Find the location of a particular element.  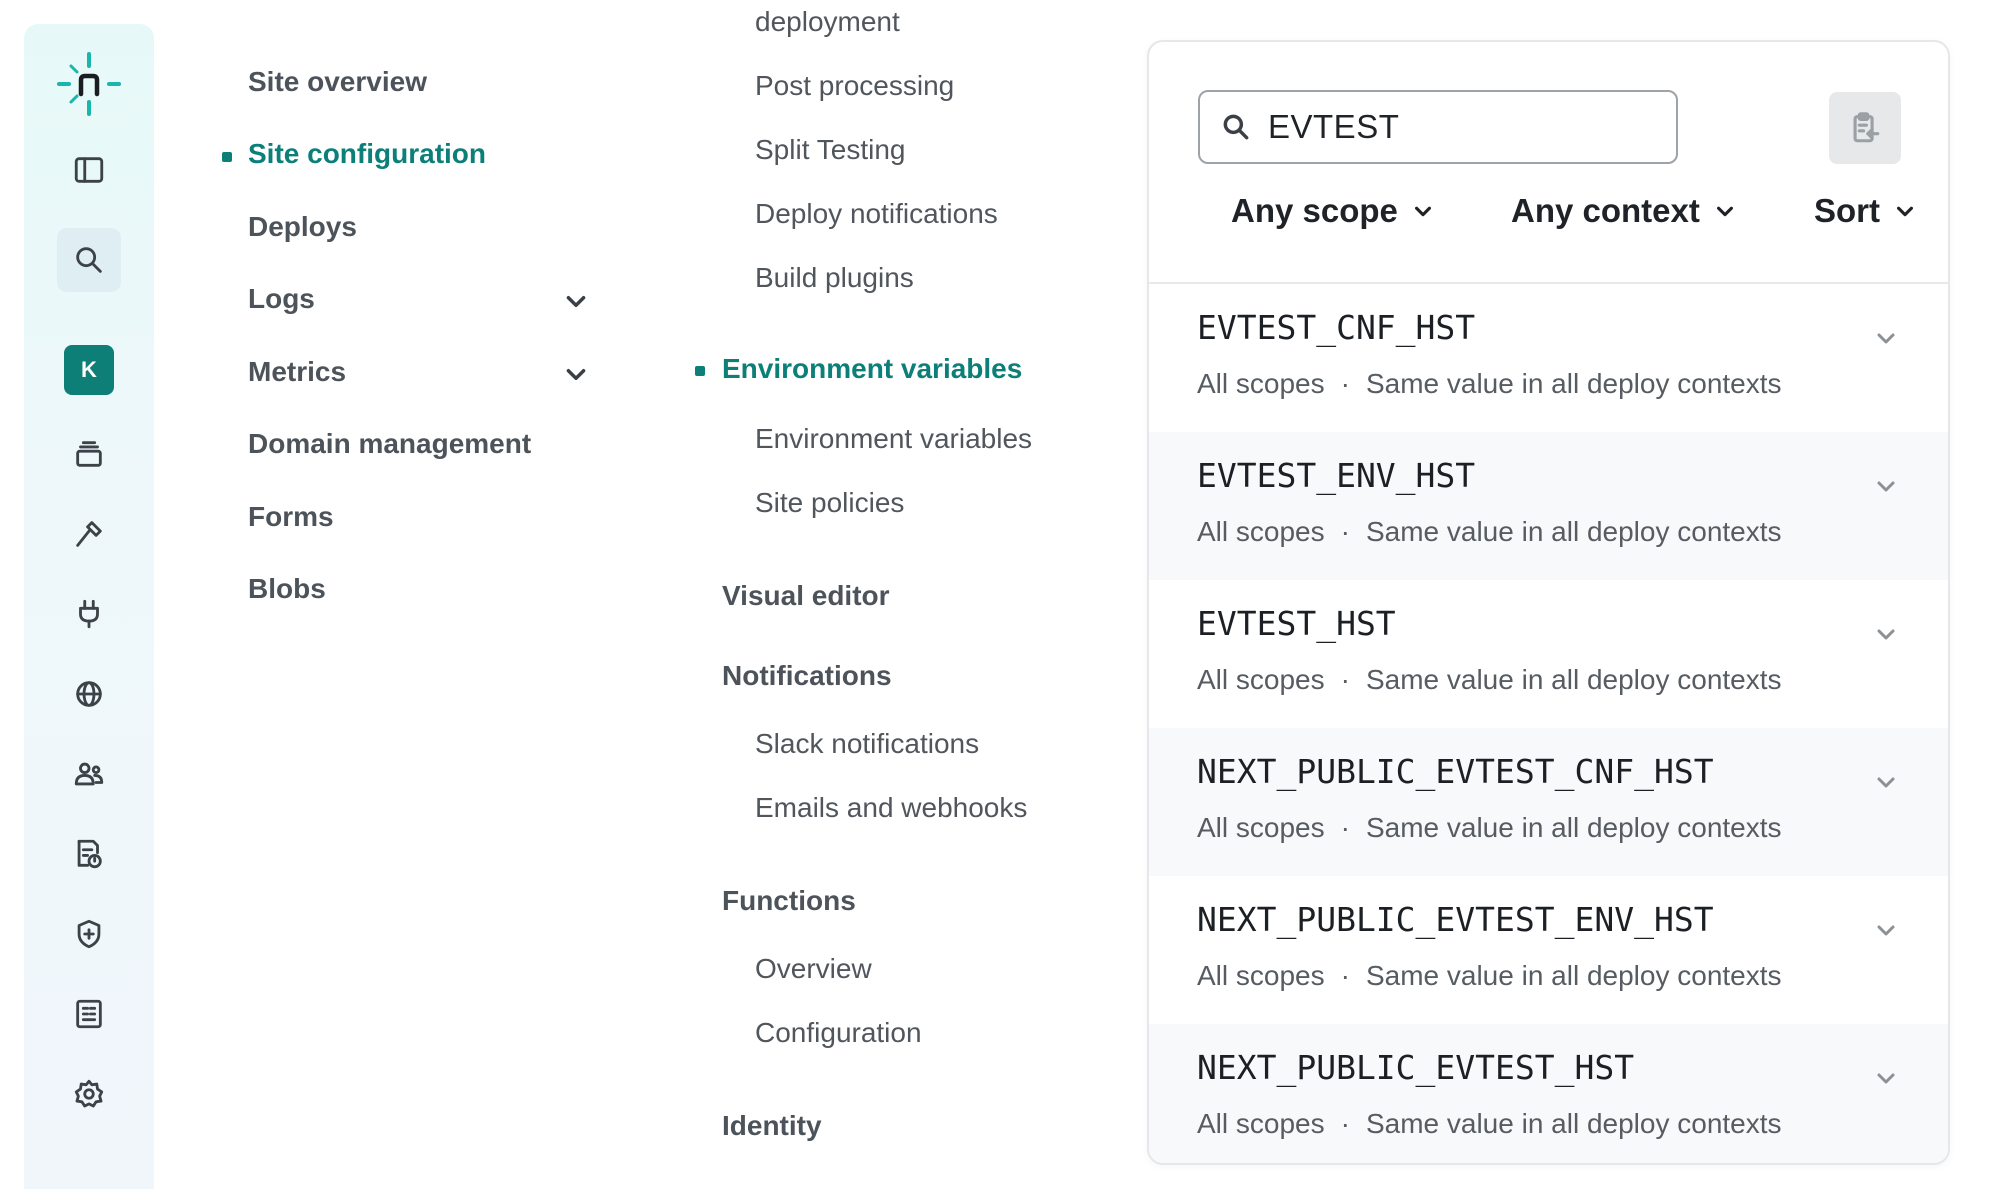

avatar-initial: K is located at coordinates (89, 369).